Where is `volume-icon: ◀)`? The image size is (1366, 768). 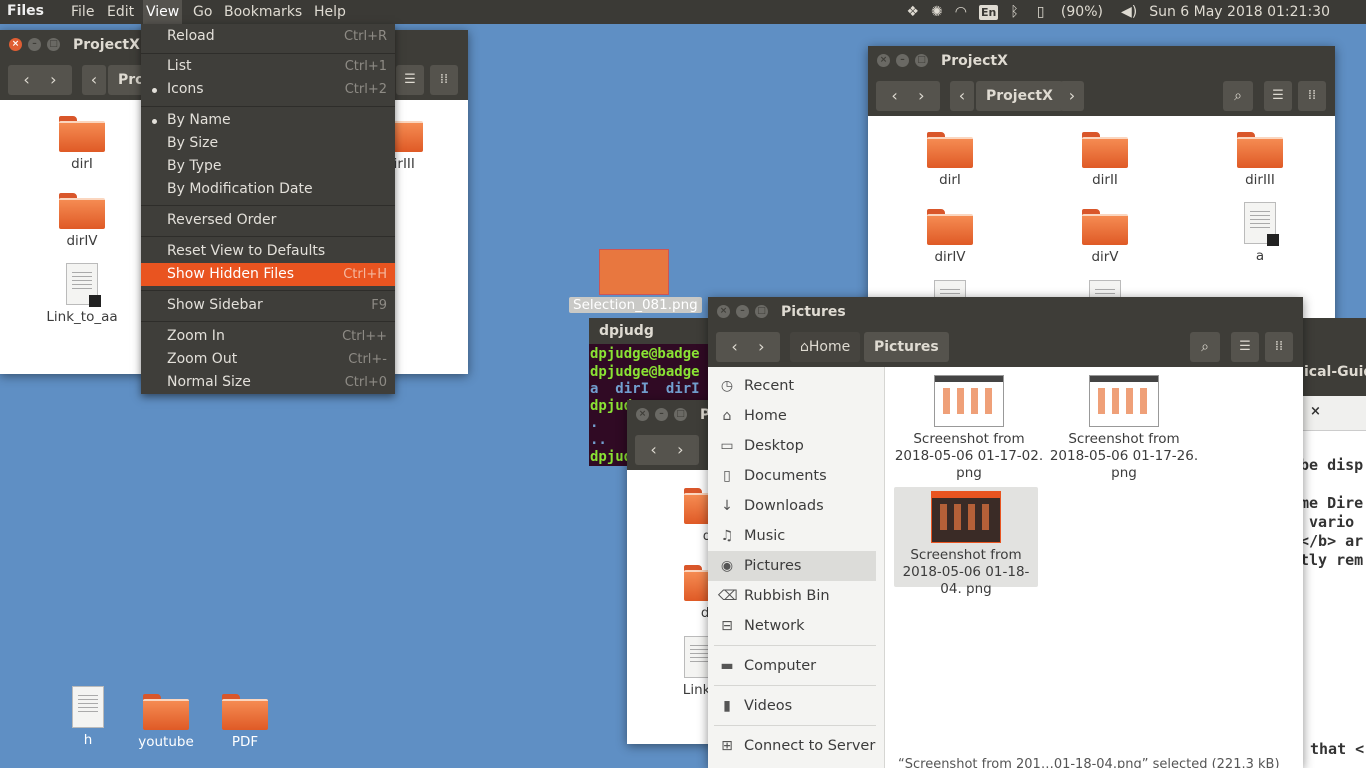 volume-icon: ◀) is located at coordinates (1129, 12).